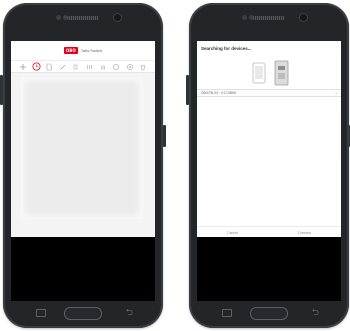 Image resolution: width=350 pixels, height=331 pixels. What do you see at coordinates (130, 66) in the screenshot?
I see `gear-icon` at bounding box center [130, 66].